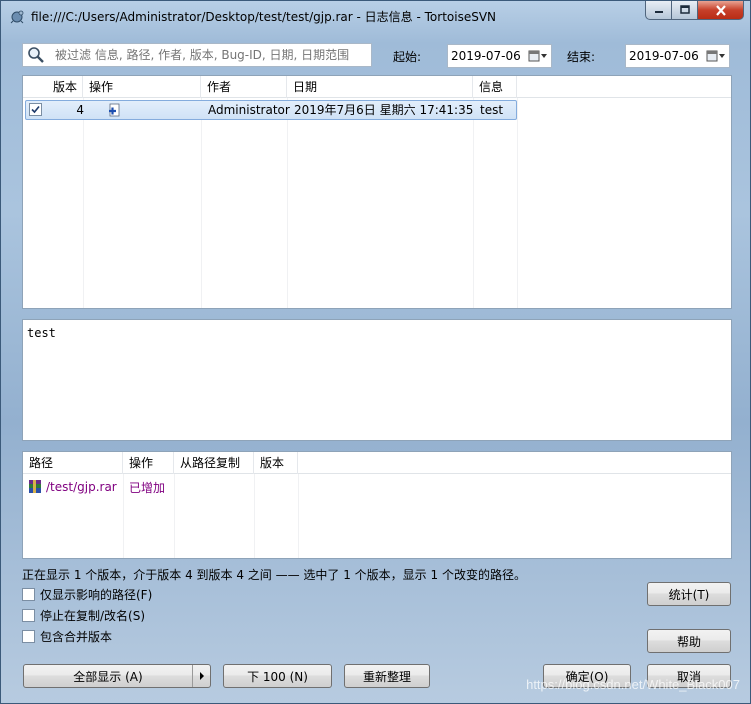 This screenshot has height=704, width=751. I want to click on close-button, so click(721, 10).